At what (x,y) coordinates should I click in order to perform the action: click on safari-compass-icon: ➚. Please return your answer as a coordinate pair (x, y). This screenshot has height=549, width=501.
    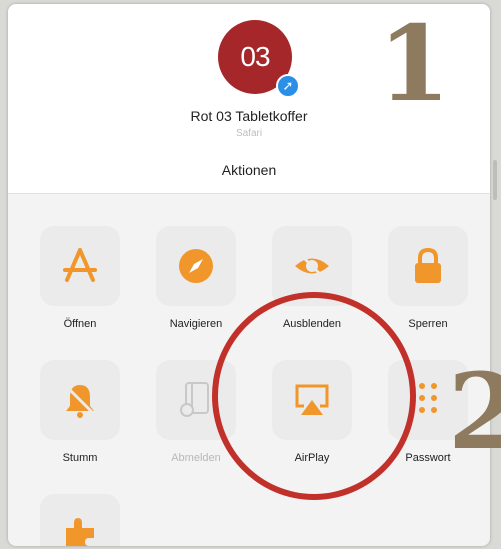
    Looking at the image, I should click on (288, 86).